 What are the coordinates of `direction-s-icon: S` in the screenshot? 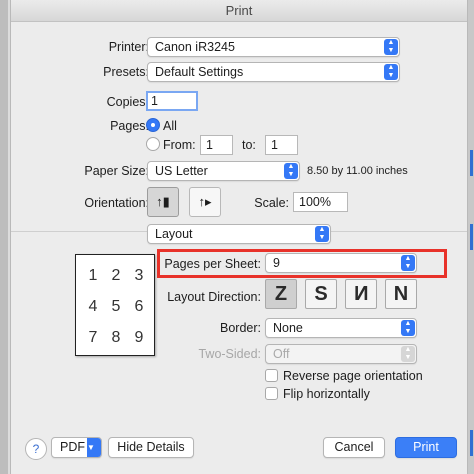 It's located at (321, 294).